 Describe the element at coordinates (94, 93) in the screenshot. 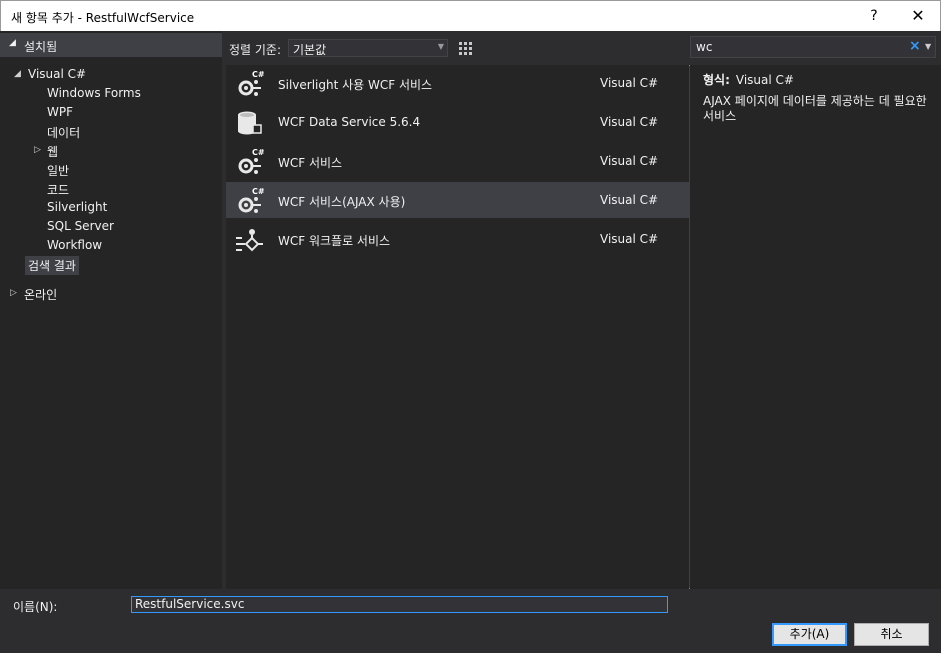

I see `tree-node-windows-forms: Windows Forms` at that location.